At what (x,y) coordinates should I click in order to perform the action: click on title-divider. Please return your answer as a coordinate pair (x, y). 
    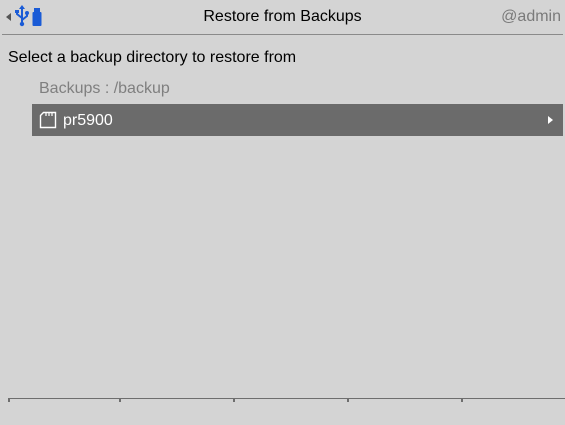
    Looking at the image, I should click on (282, 34).